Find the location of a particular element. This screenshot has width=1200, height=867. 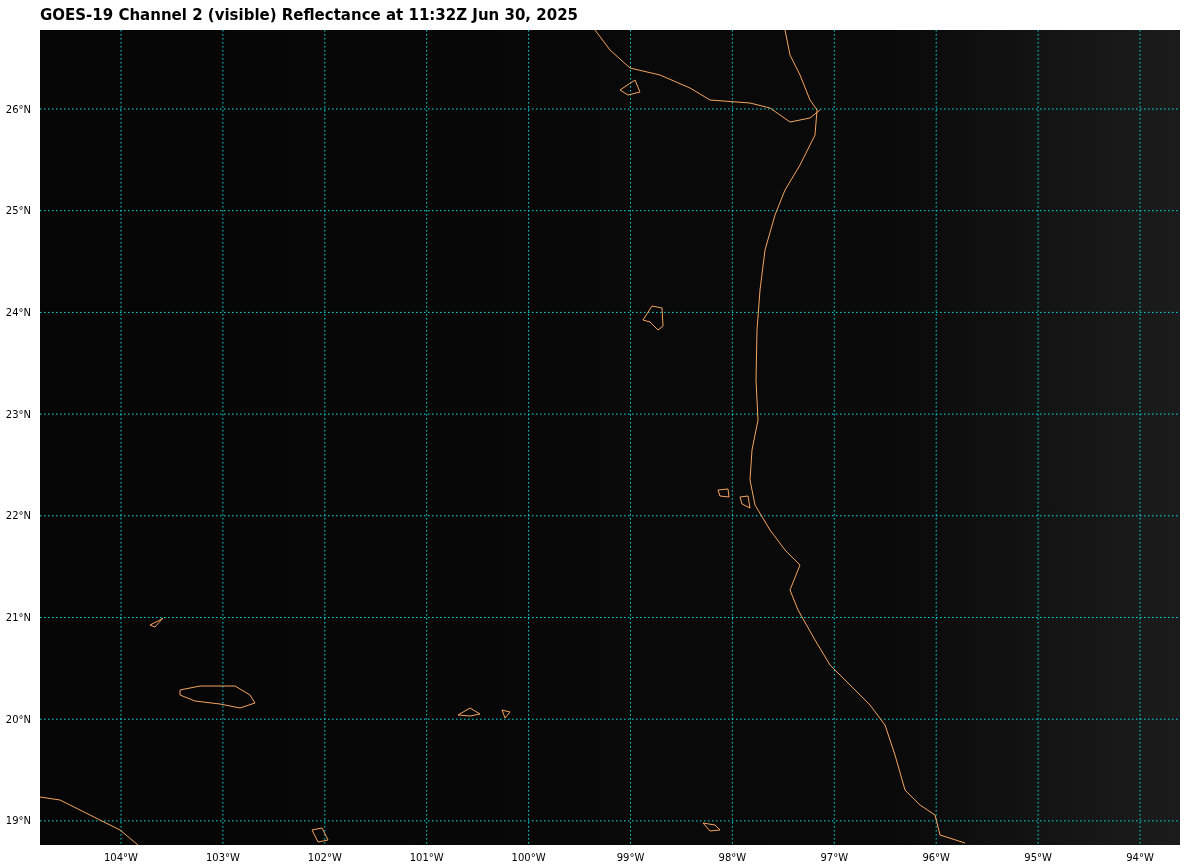

latitude-label: 21°N is located at coordinates (18, 617).